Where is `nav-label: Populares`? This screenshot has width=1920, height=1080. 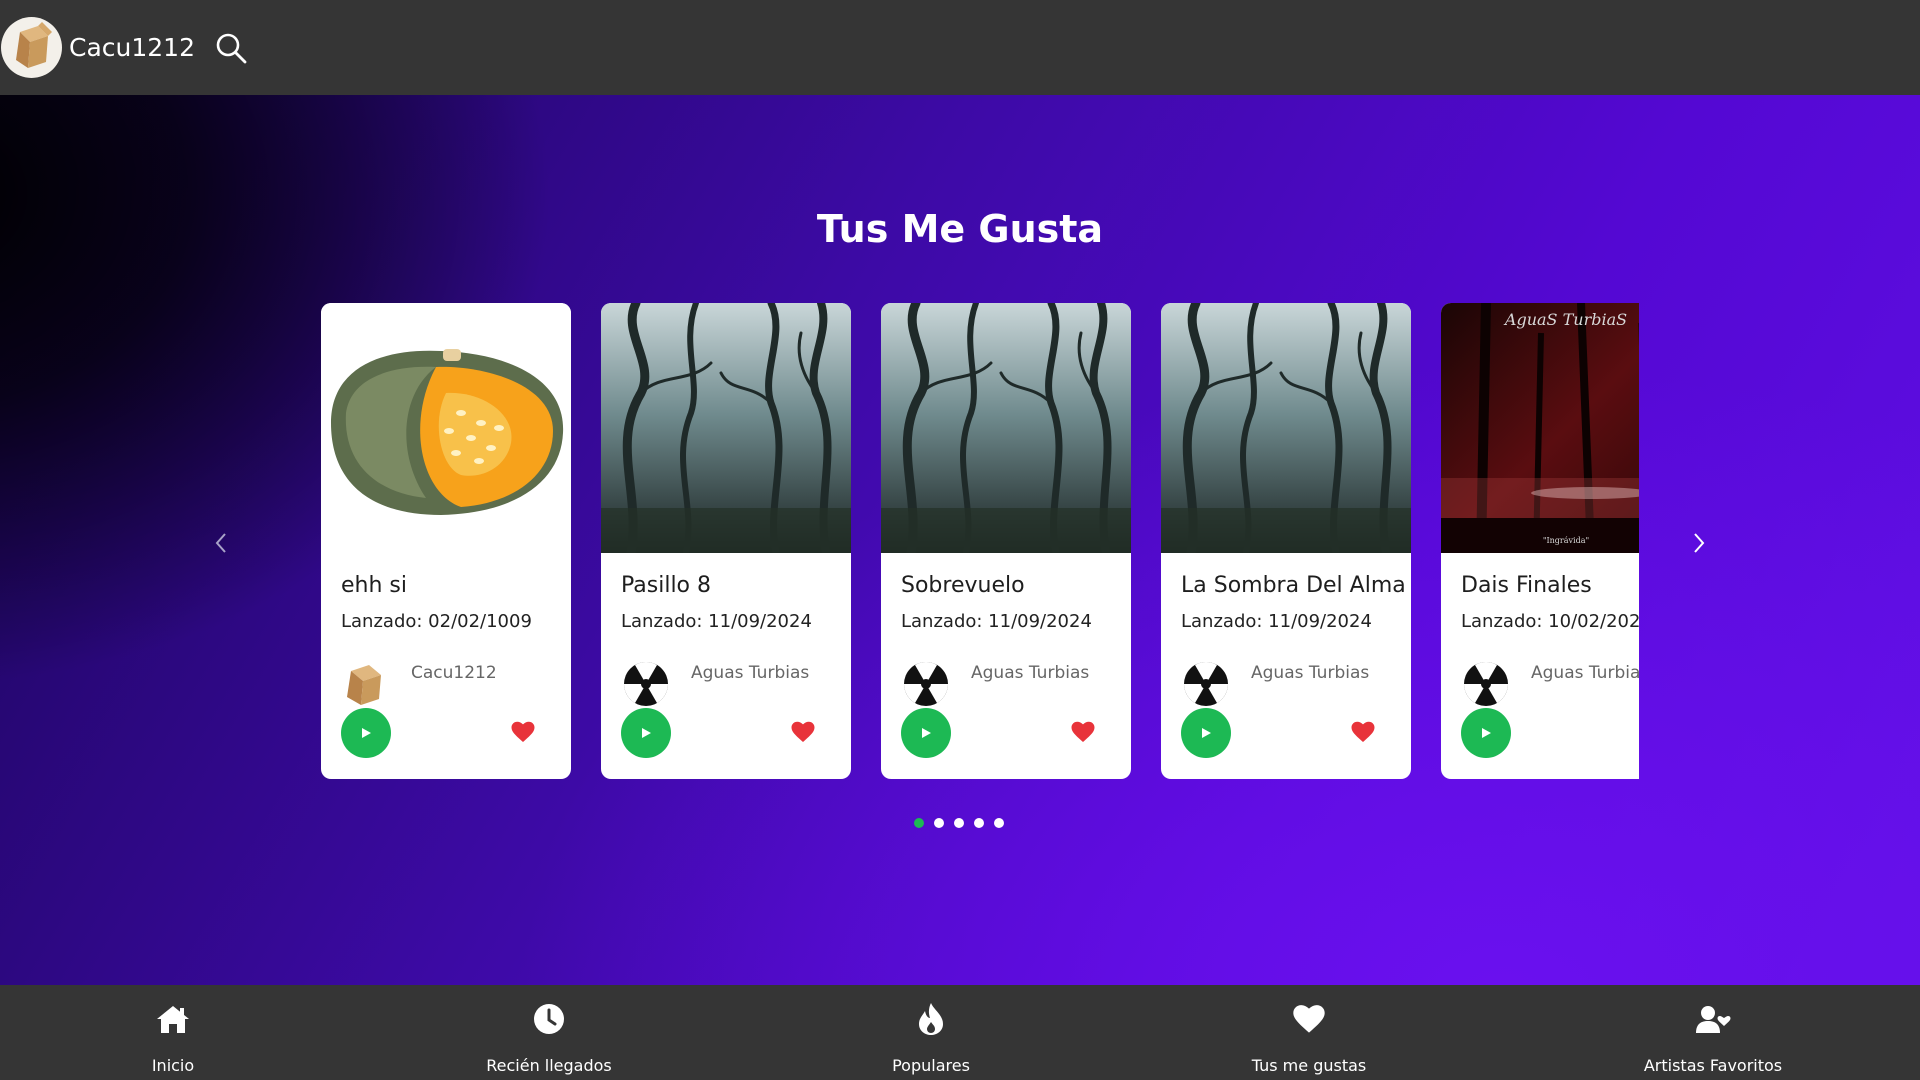
nav-label: Populares is located at coordinates (931, 1065).